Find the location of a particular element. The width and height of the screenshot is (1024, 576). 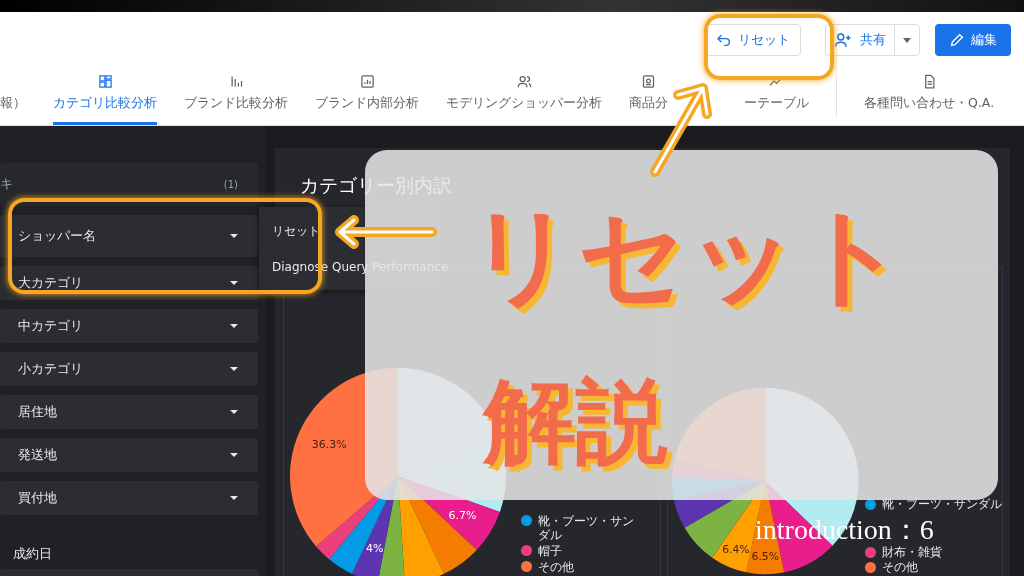

chart-icon is located at coordinates (367, 81).